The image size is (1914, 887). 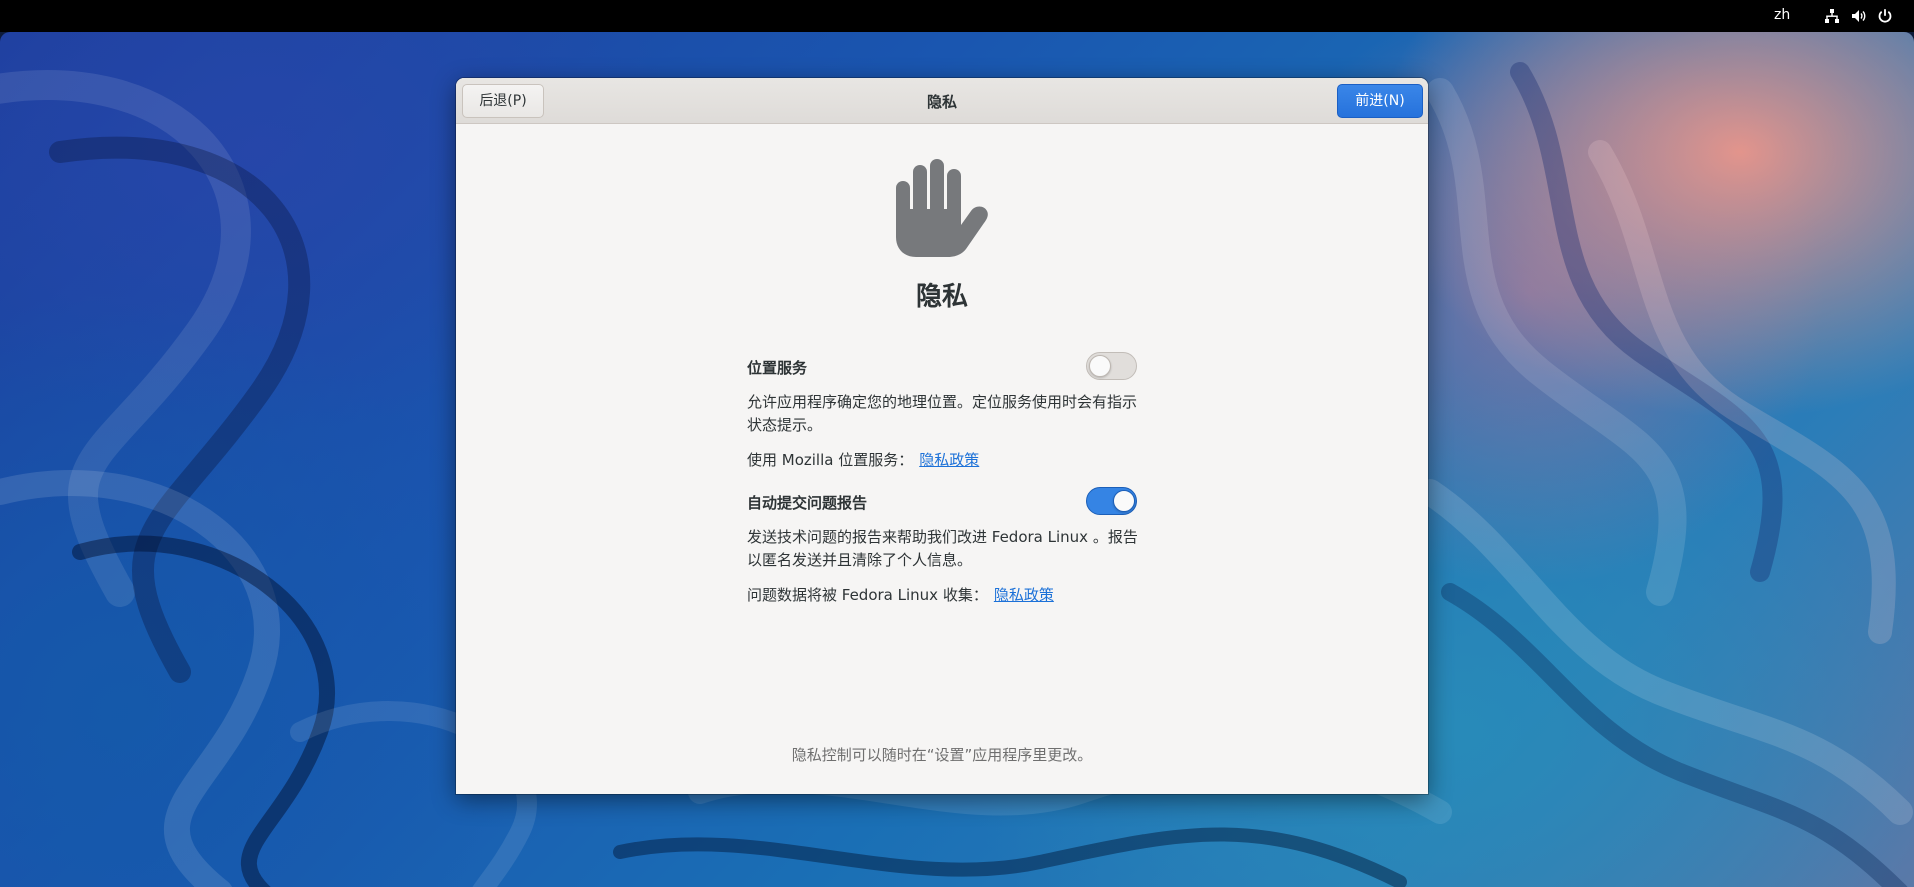 What do you see at coordinates (1885, 16) in the screenshot?
I see `power-icon` at bounding box center [1885, 16].